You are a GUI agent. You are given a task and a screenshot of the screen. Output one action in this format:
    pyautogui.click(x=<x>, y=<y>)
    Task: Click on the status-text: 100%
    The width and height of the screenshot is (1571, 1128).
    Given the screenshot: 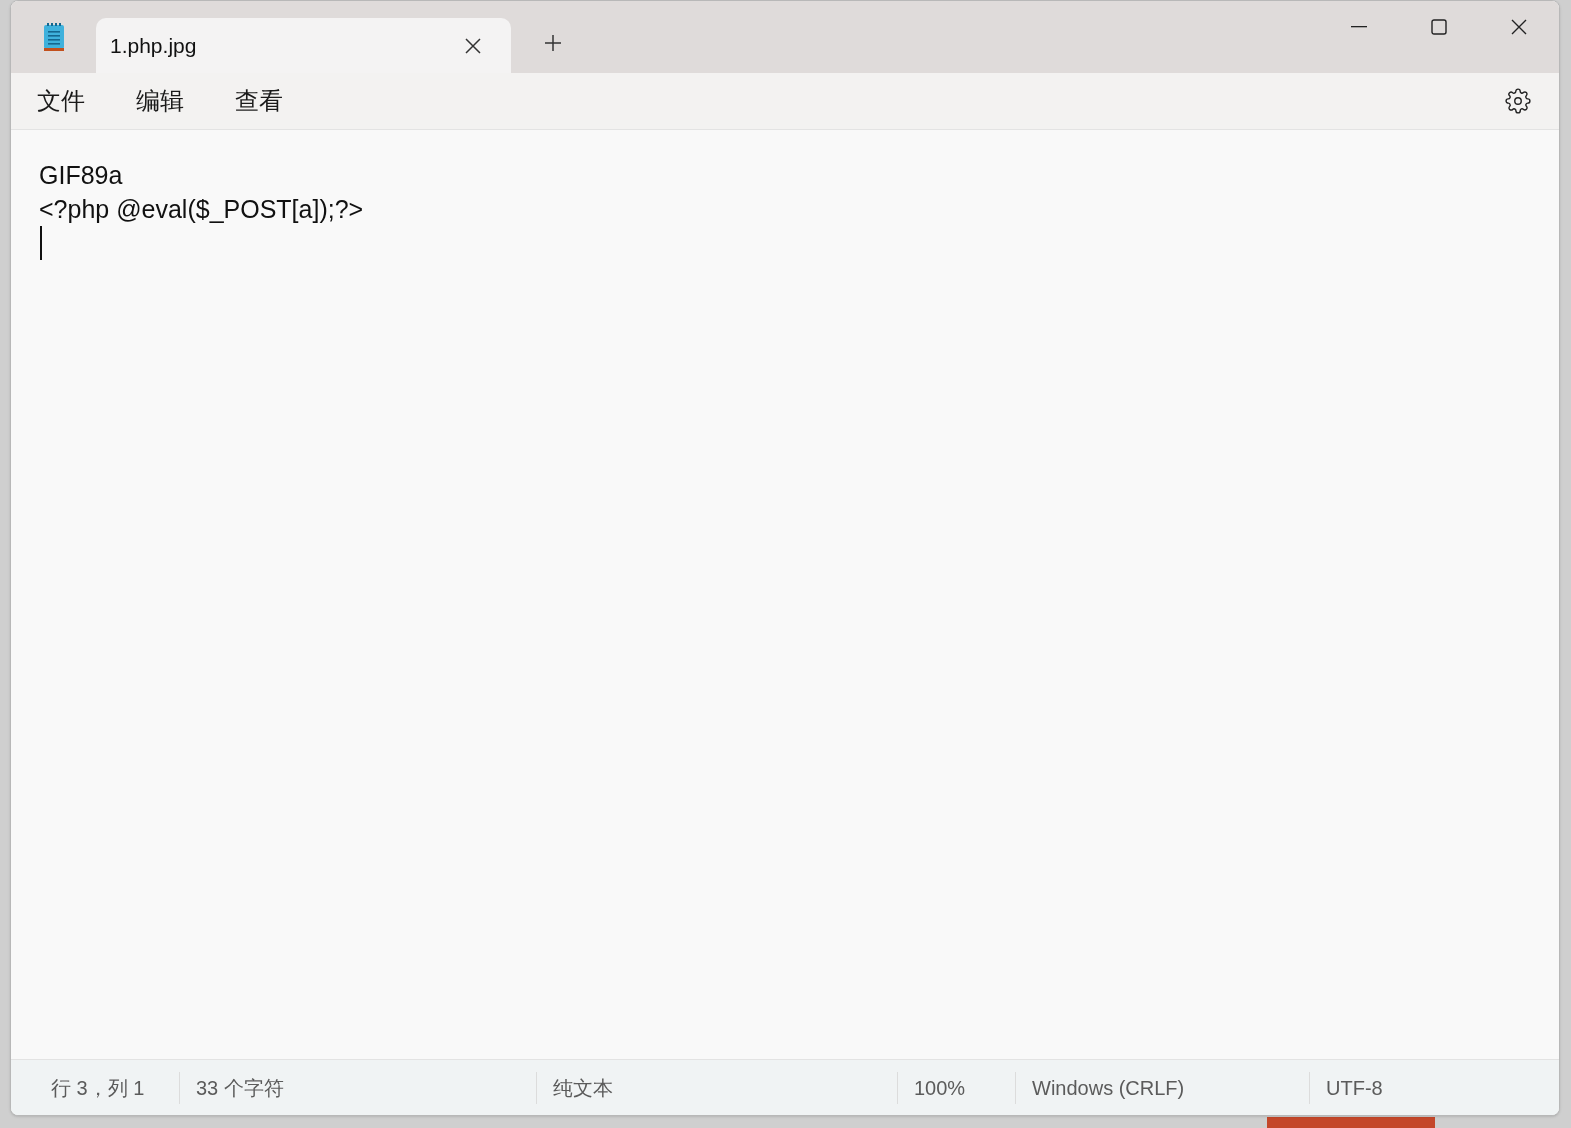 What is the action you would take?
    pyautogui.click(x=940, y=1088)
    